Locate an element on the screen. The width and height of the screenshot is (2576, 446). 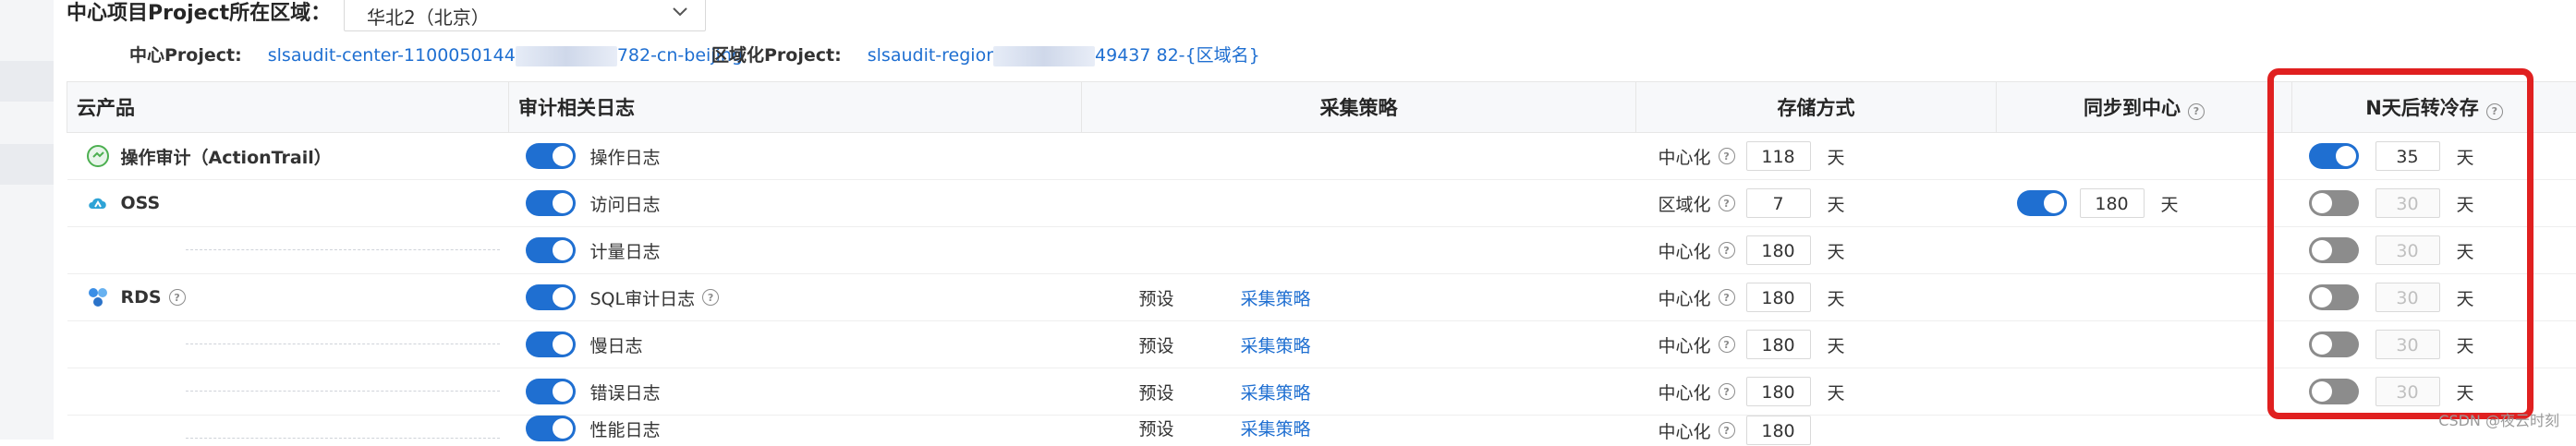
oss-cloud-icon is located at coordinates (98, 203).